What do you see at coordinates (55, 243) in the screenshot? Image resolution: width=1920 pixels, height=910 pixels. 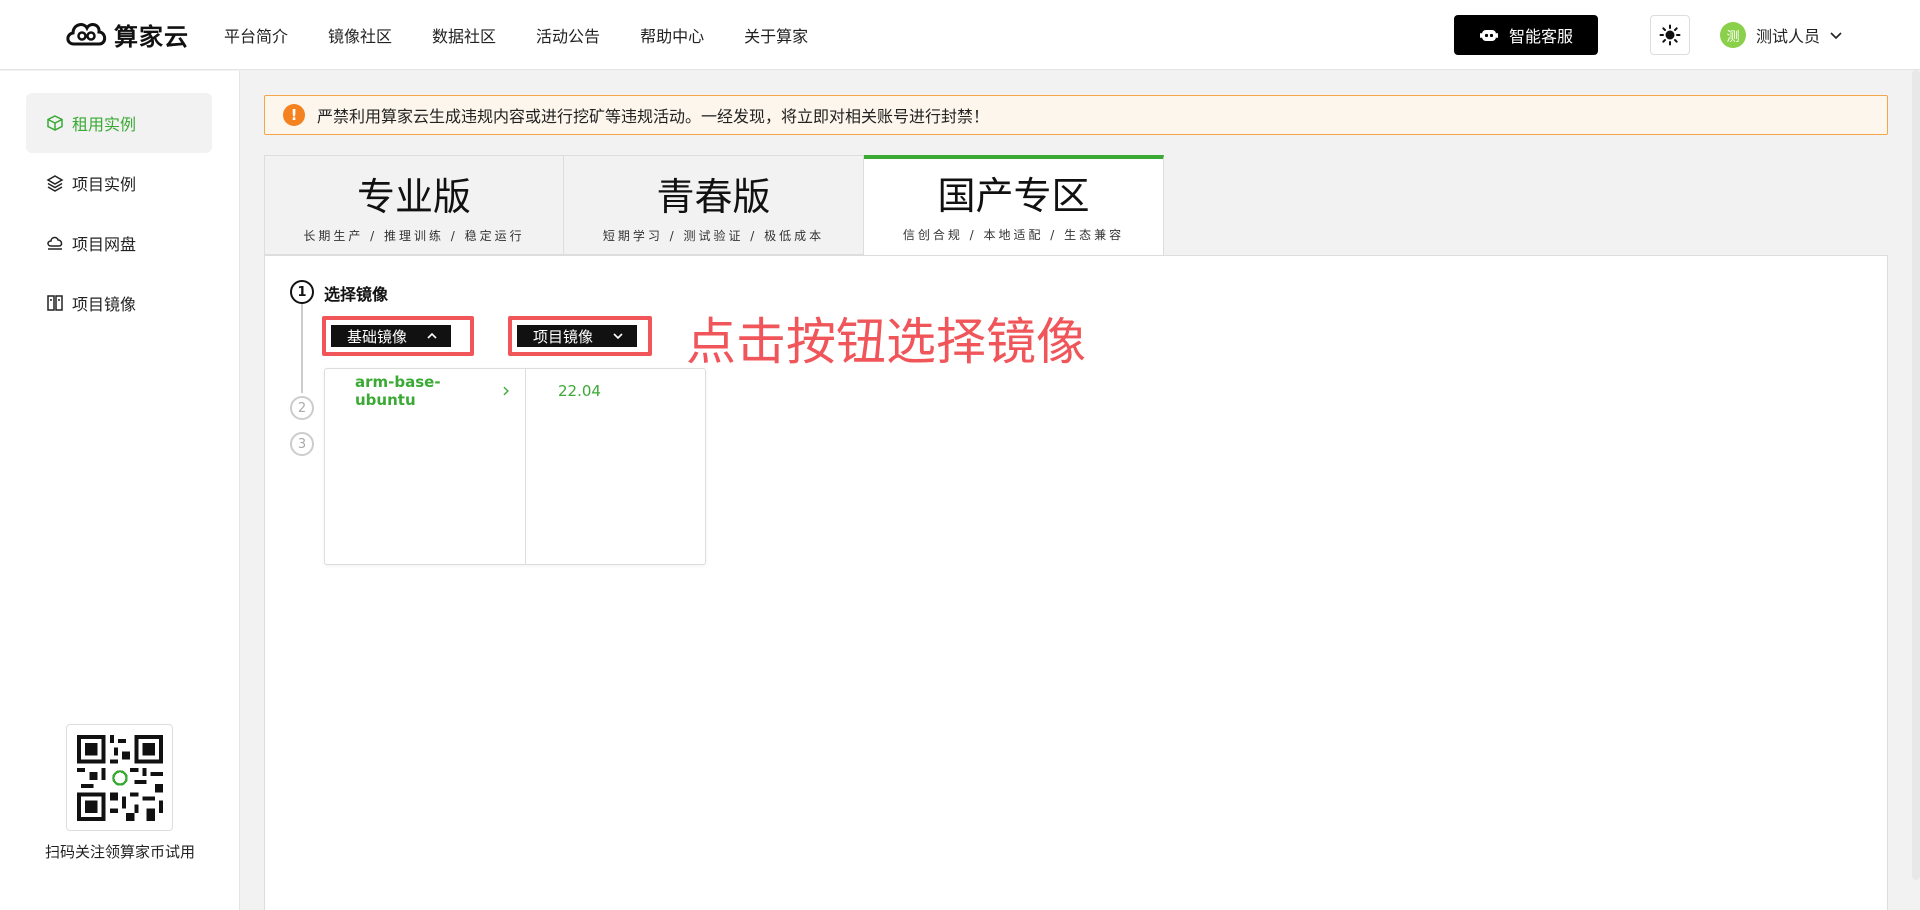 I see `cloud-disk-icon` at bounding box center [55, 243].